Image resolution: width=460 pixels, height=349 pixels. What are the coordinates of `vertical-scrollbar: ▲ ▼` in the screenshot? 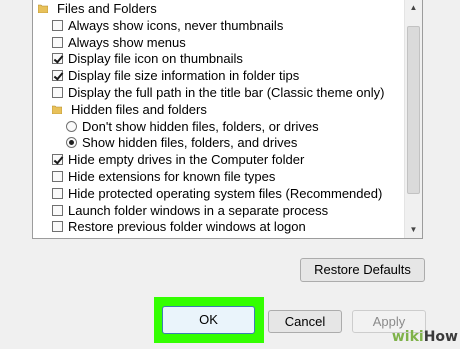 It's located at (413, 119).